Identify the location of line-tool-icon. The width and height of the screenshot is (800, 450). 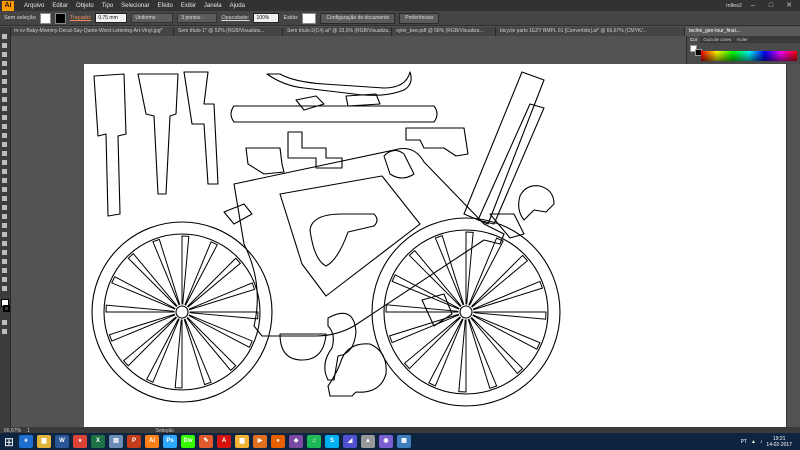
(5, 91).